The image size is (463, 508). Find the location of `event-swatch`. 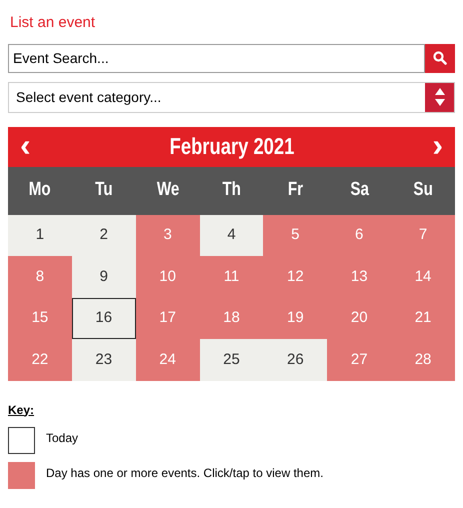

event-swatch is located at coordinates (21, 475).